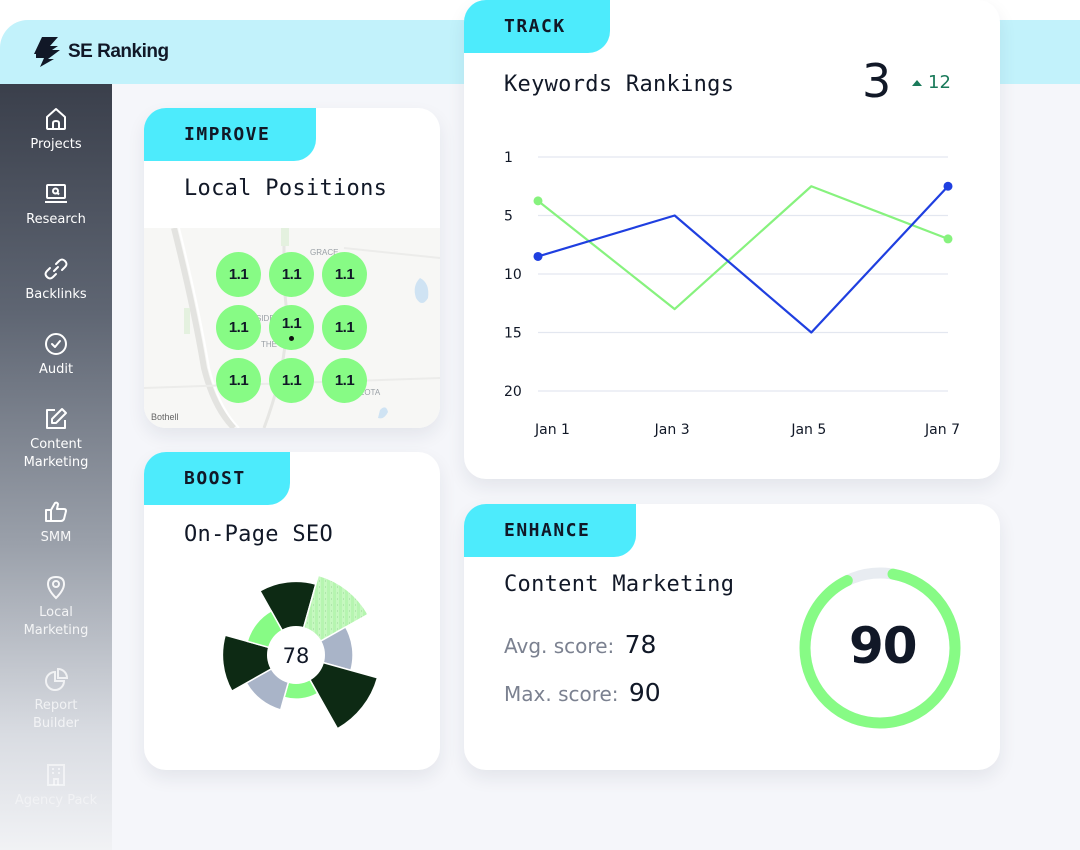  Describe the element at coordinates (644, 692) in the screenshot. I see `max-score-value: 90` at that location.